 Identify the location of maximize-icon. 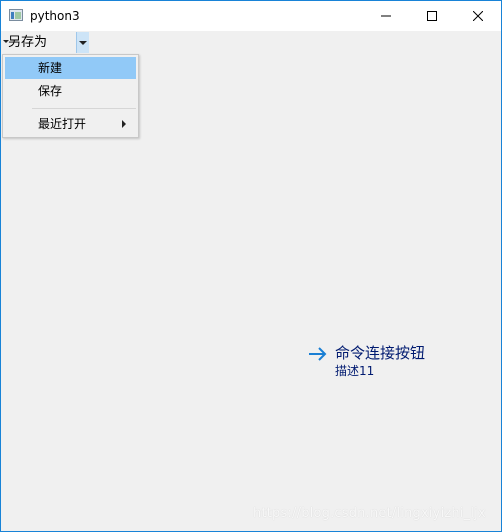
(432, 16).